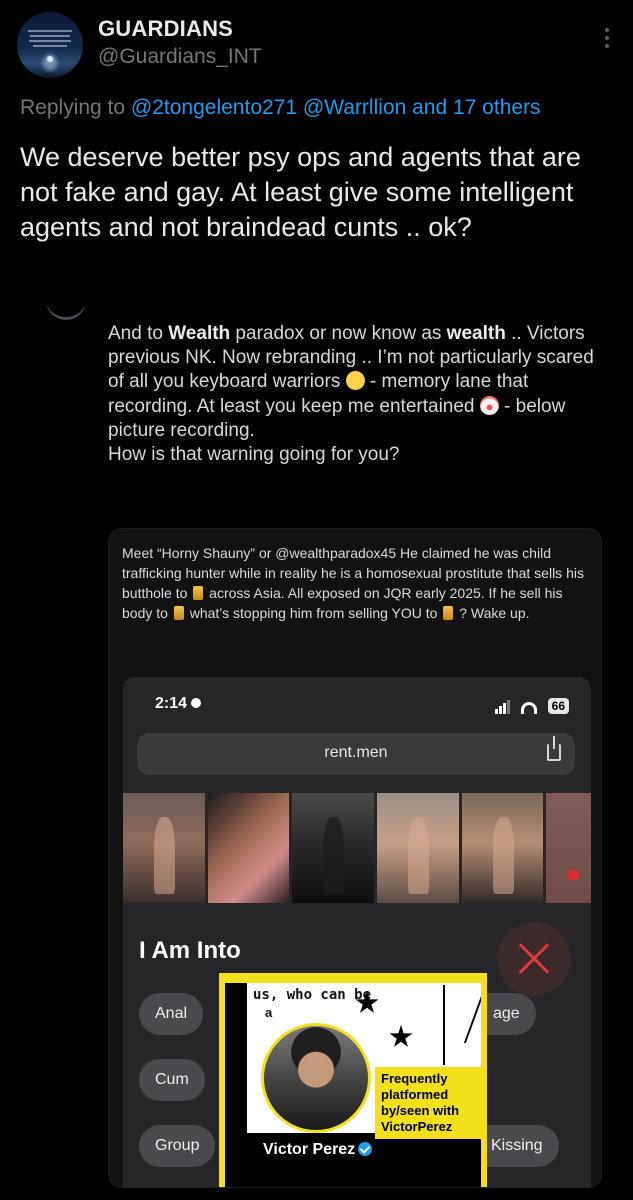 This screenshot has width=633, height=1200. Describe the element at coordinates (534, 959) in the screenshot. I see `close-icon` at that location.